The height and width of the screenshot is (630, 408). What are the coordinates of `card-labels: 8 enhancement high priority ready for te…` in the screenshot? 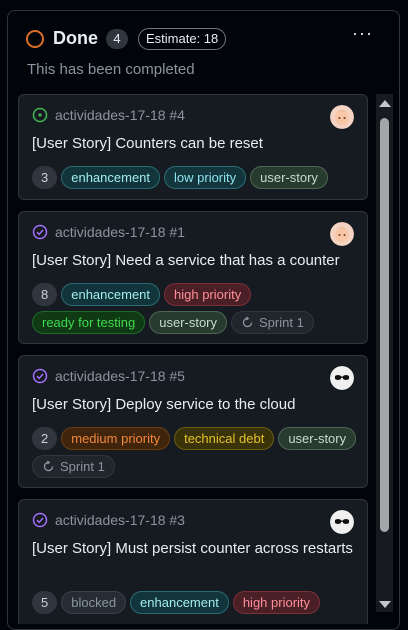 It's located at (197, 308).